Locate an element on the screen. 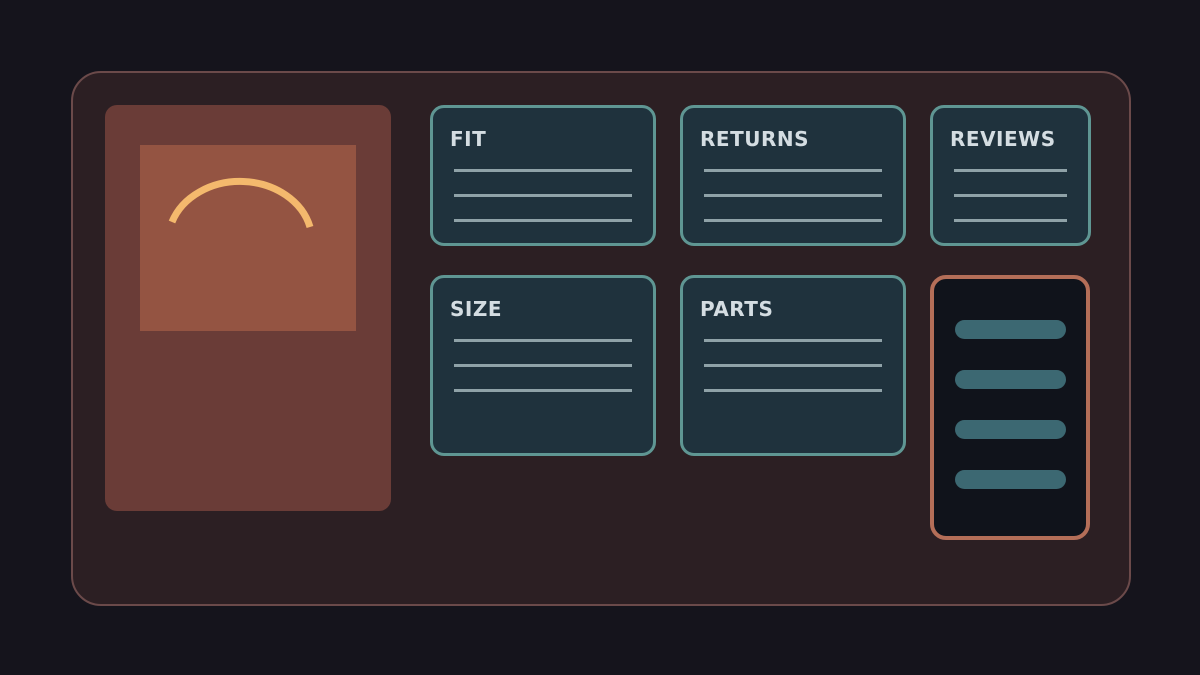 The image size is (1200, 675). card-title-returns: RETURNS is located at coordinates (754, 139).